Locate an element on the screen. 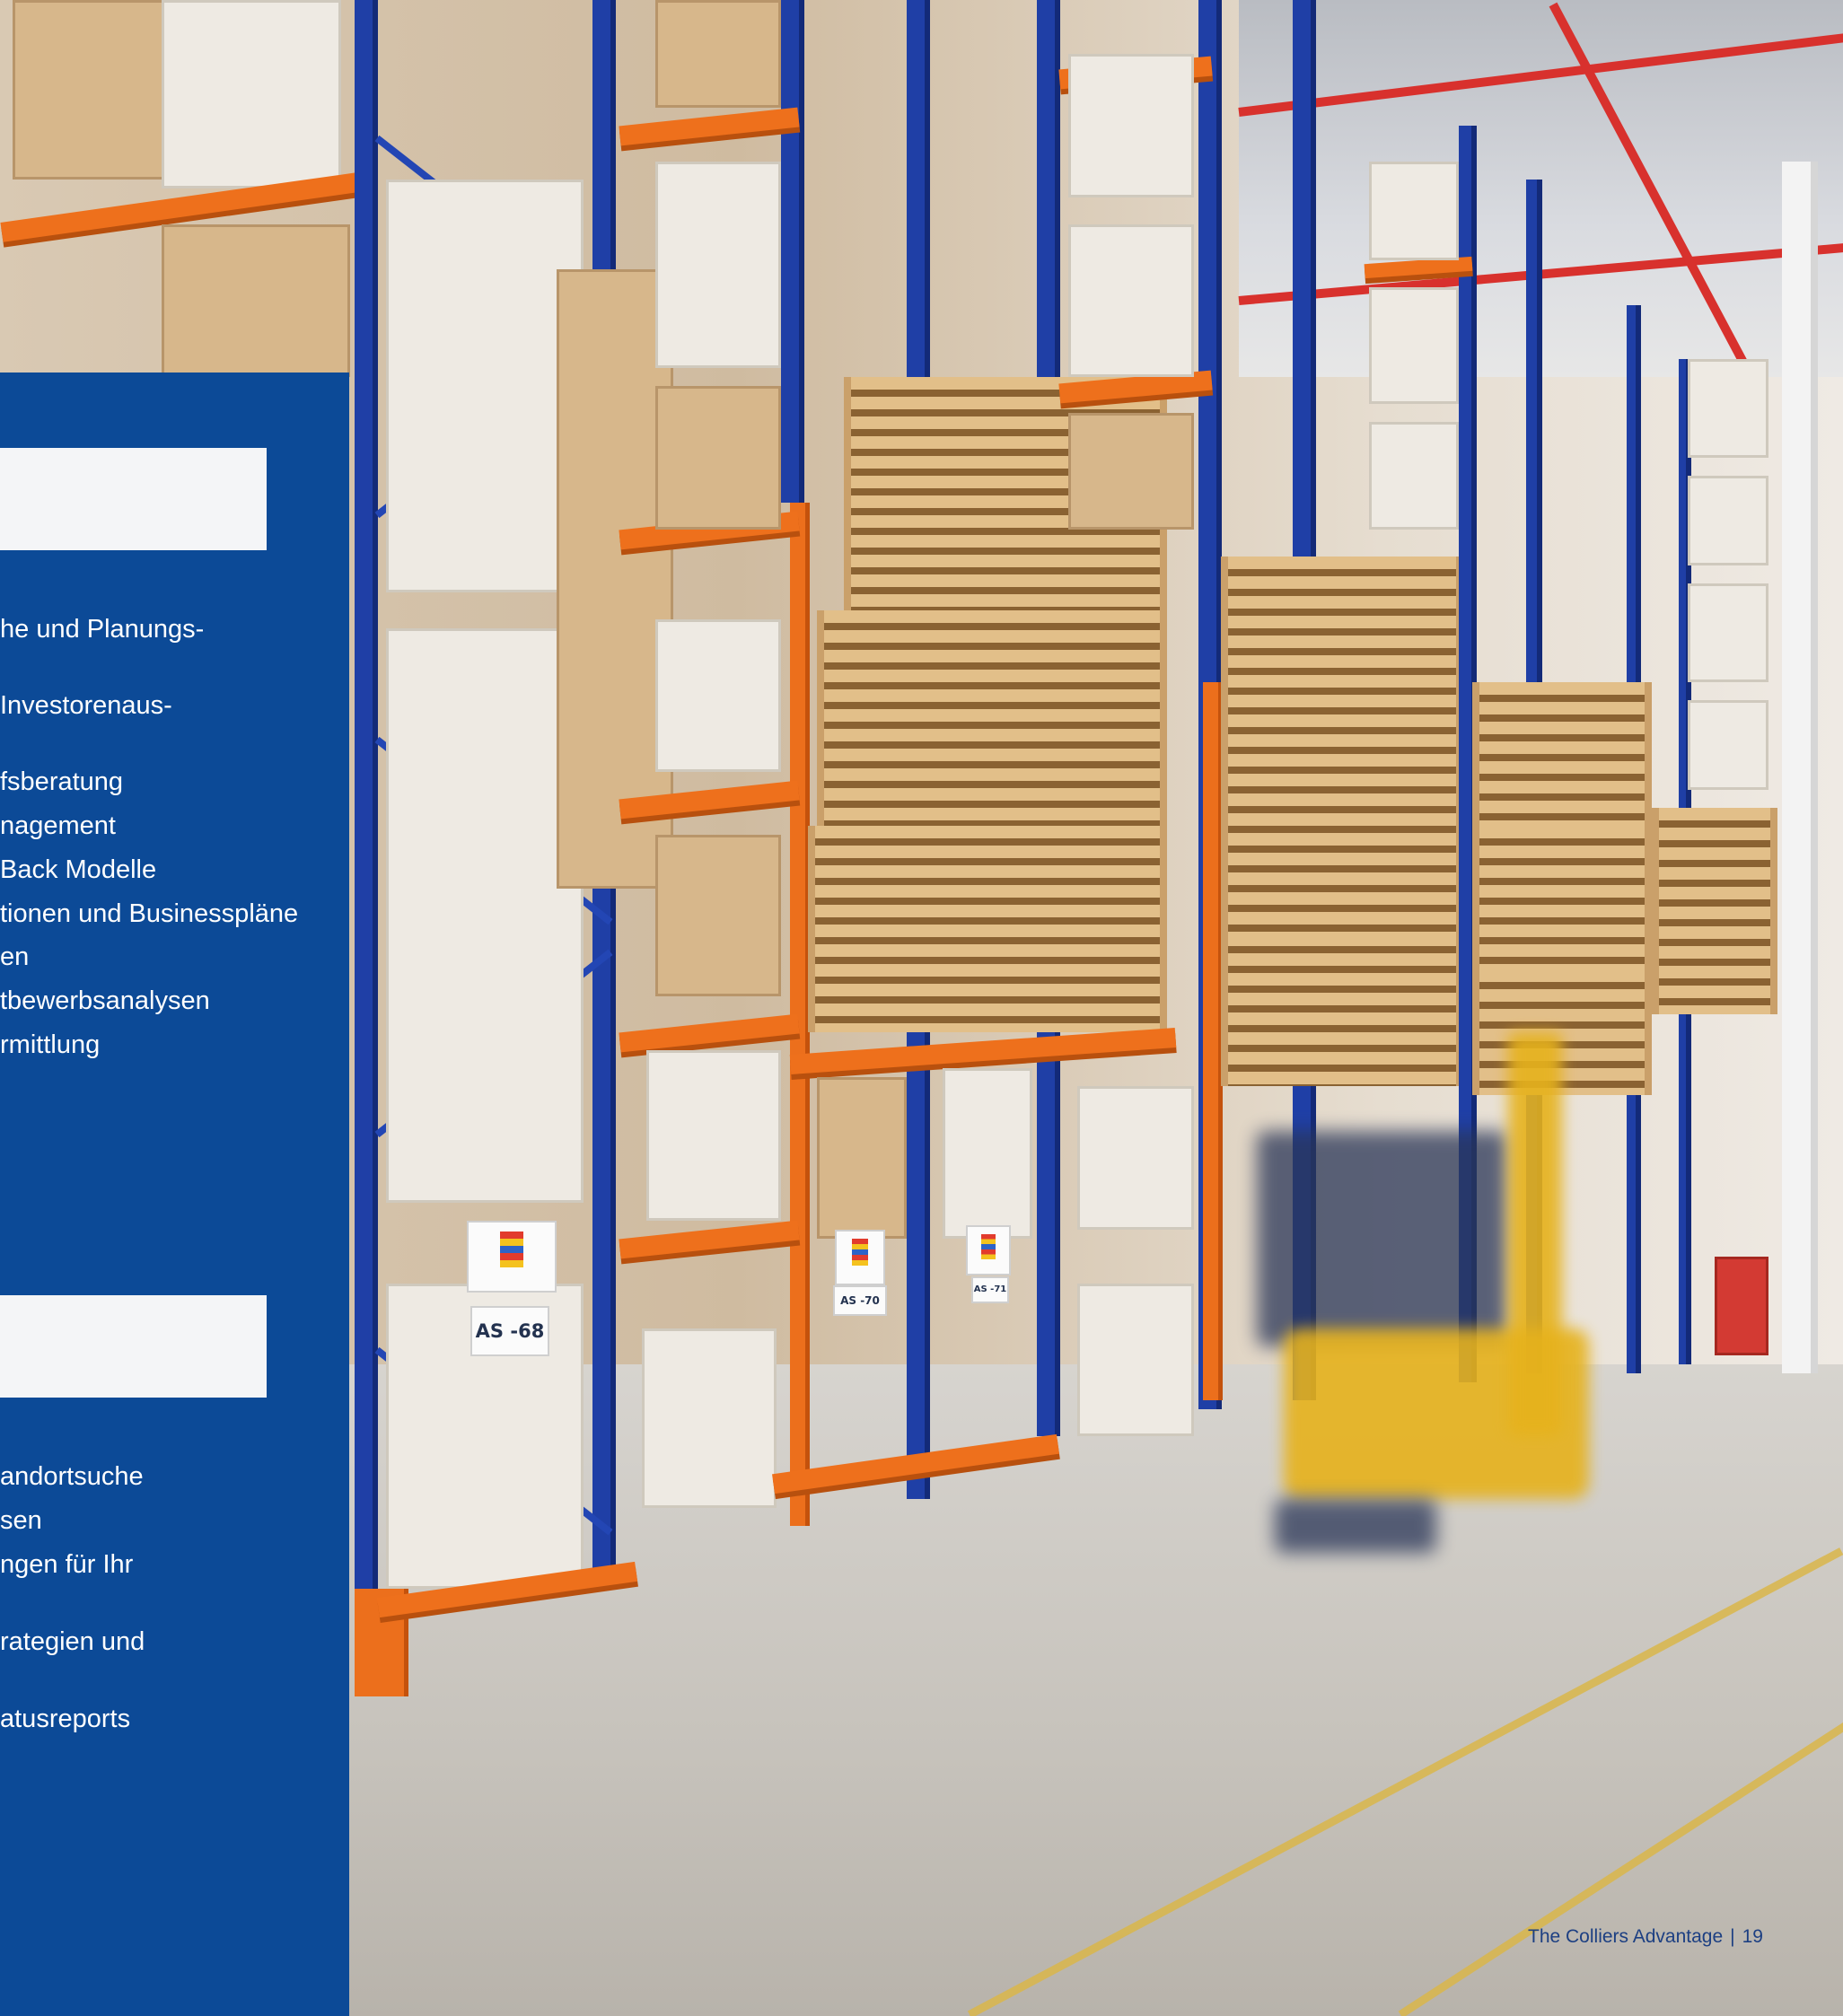 Image resolution: width=1843 pixels, height=2016 pixels. page-footer: The Colliers Advantage | 19 is located at coordinates (1645, 1937).